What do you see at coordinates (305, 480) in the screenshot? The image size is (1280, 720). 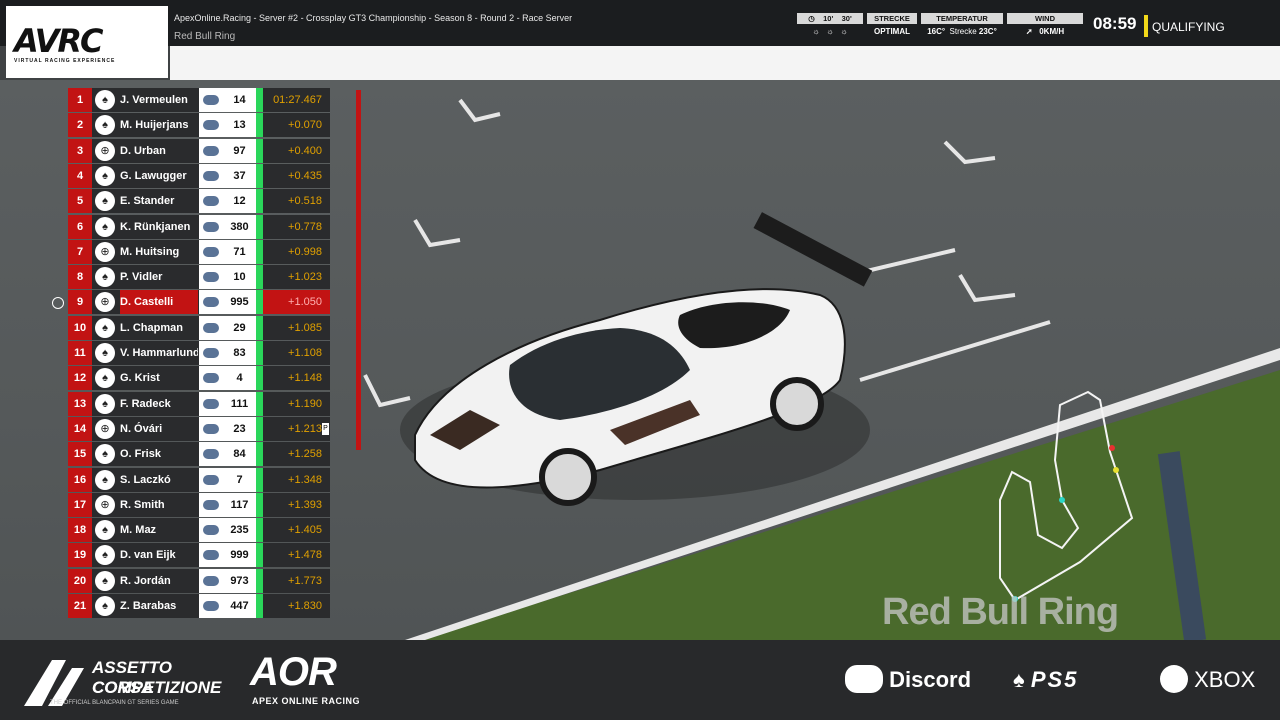 I see `gap-time: +1.348` at bounding box center [305, 480].